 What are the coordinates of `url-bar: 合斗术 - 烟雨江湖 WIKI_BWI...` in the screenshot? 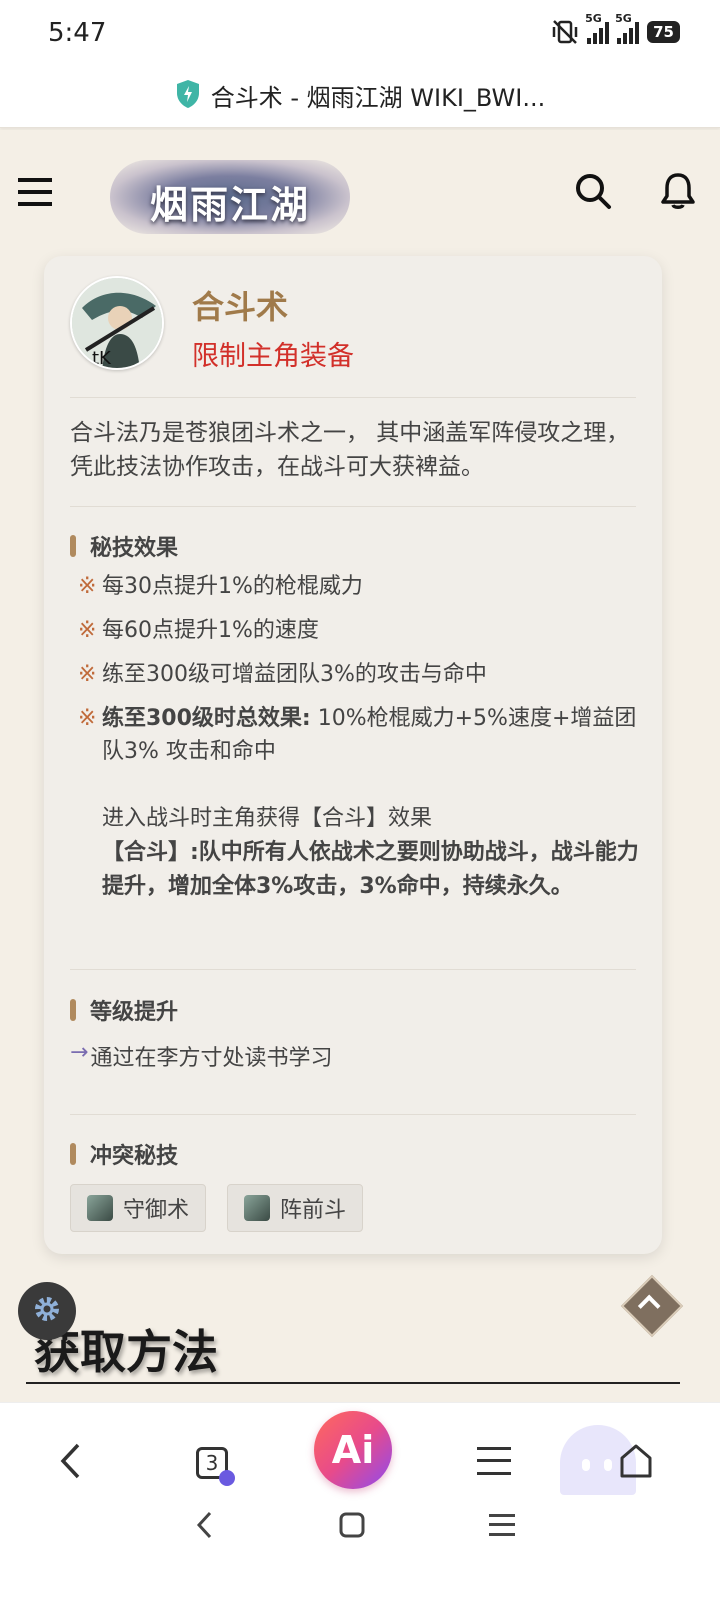 It's located at (360, 96).